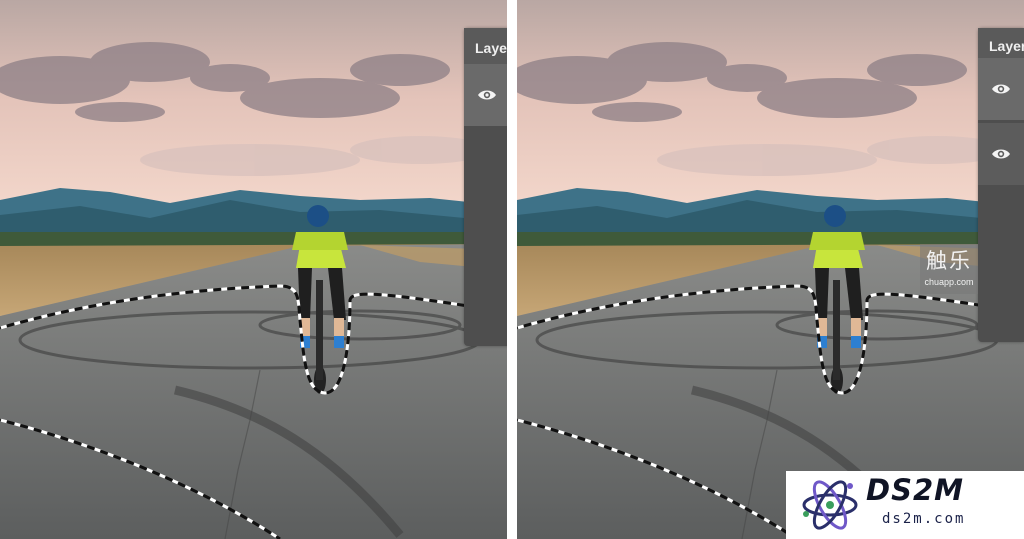 The width and height of the screenshot is (1024, 539). What do you see at coordinates (915, 490) in the screenshot?
I see `ds2m-logo-title: DS2M` at bounding box center [915, 490].